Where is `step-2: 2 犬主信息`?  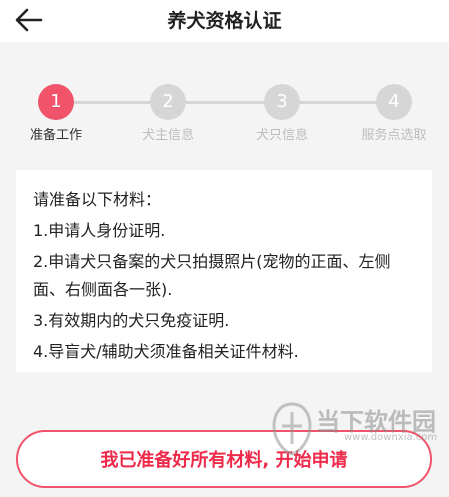 step-2: 2 犬主信息 is located at coordinates (168, 113).